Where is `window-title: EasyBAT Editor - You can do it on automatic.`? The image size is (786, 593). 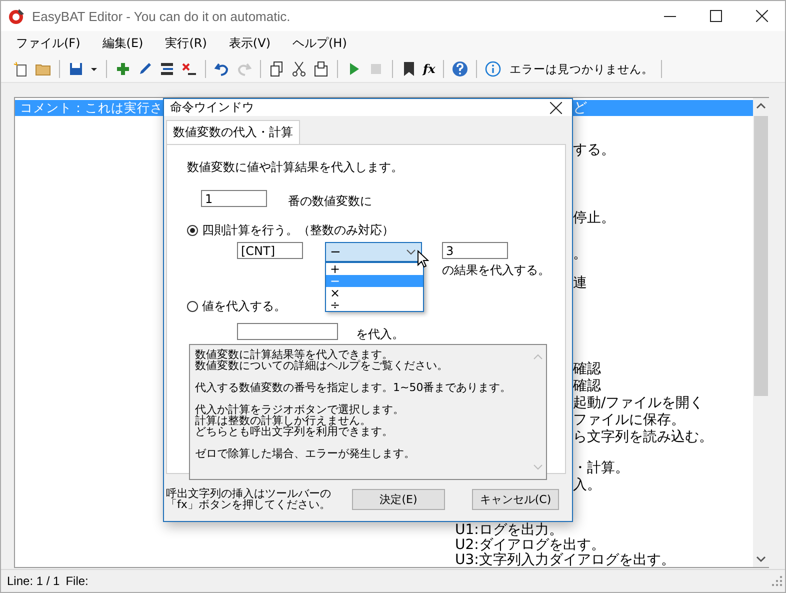
window-title: EasyBAT Editor - You can do it on automatic. is located at coordinates (161, 16).